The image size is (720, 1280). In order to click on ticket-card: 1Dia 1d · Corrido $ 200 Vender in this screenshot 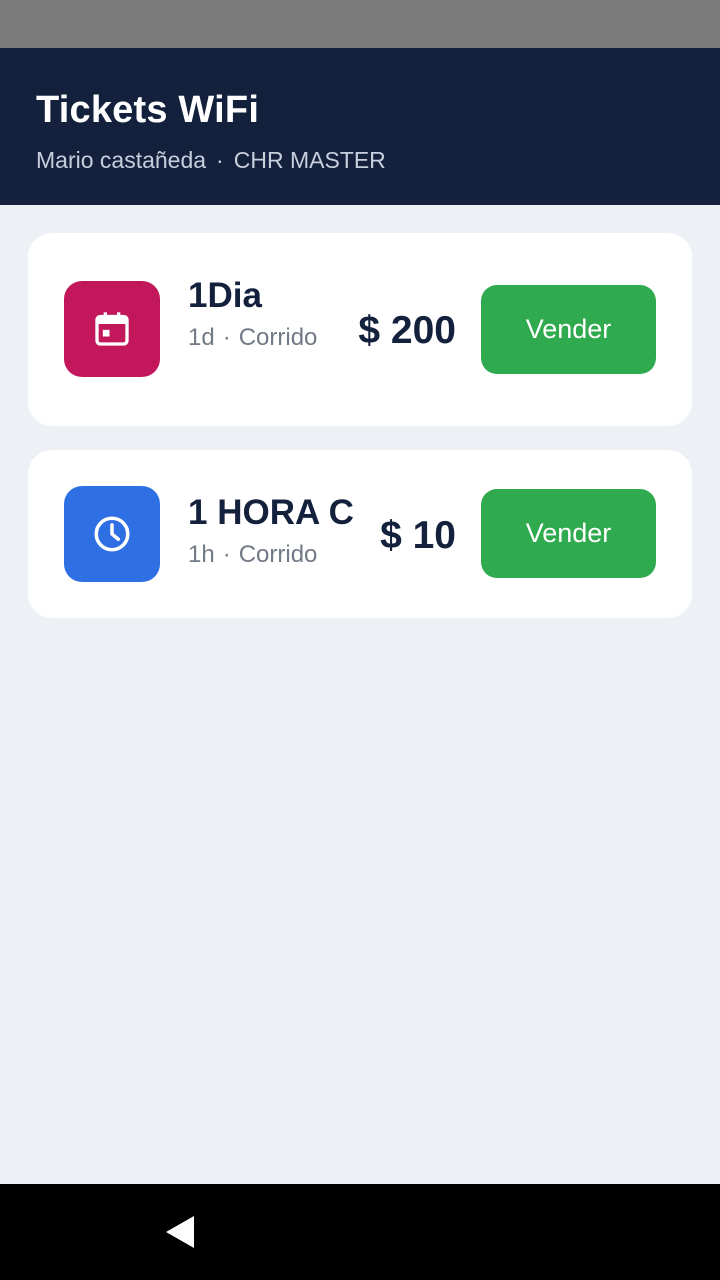, I will do `click(360, 329)`.